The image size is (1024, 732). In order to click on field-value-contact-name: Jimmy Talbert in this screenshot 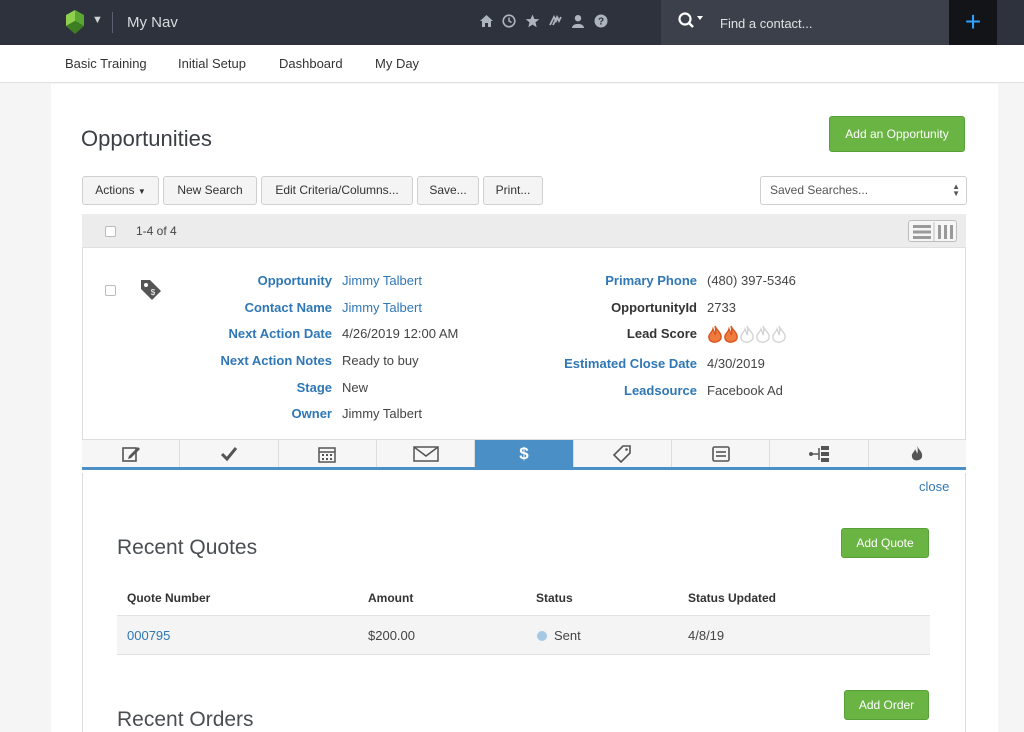, I will do `click(382, 307)`.